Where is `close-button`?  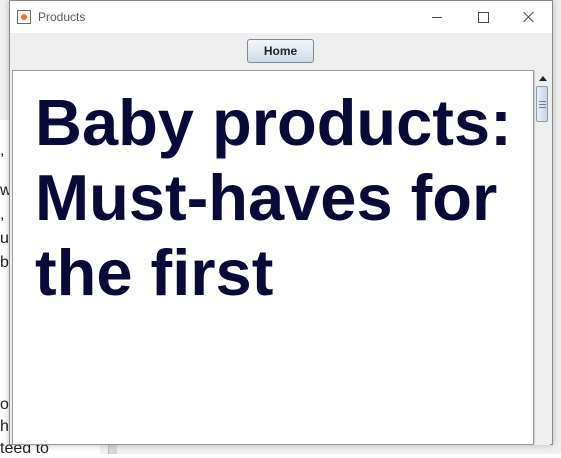
close-button is located at coordinates (529, 17).